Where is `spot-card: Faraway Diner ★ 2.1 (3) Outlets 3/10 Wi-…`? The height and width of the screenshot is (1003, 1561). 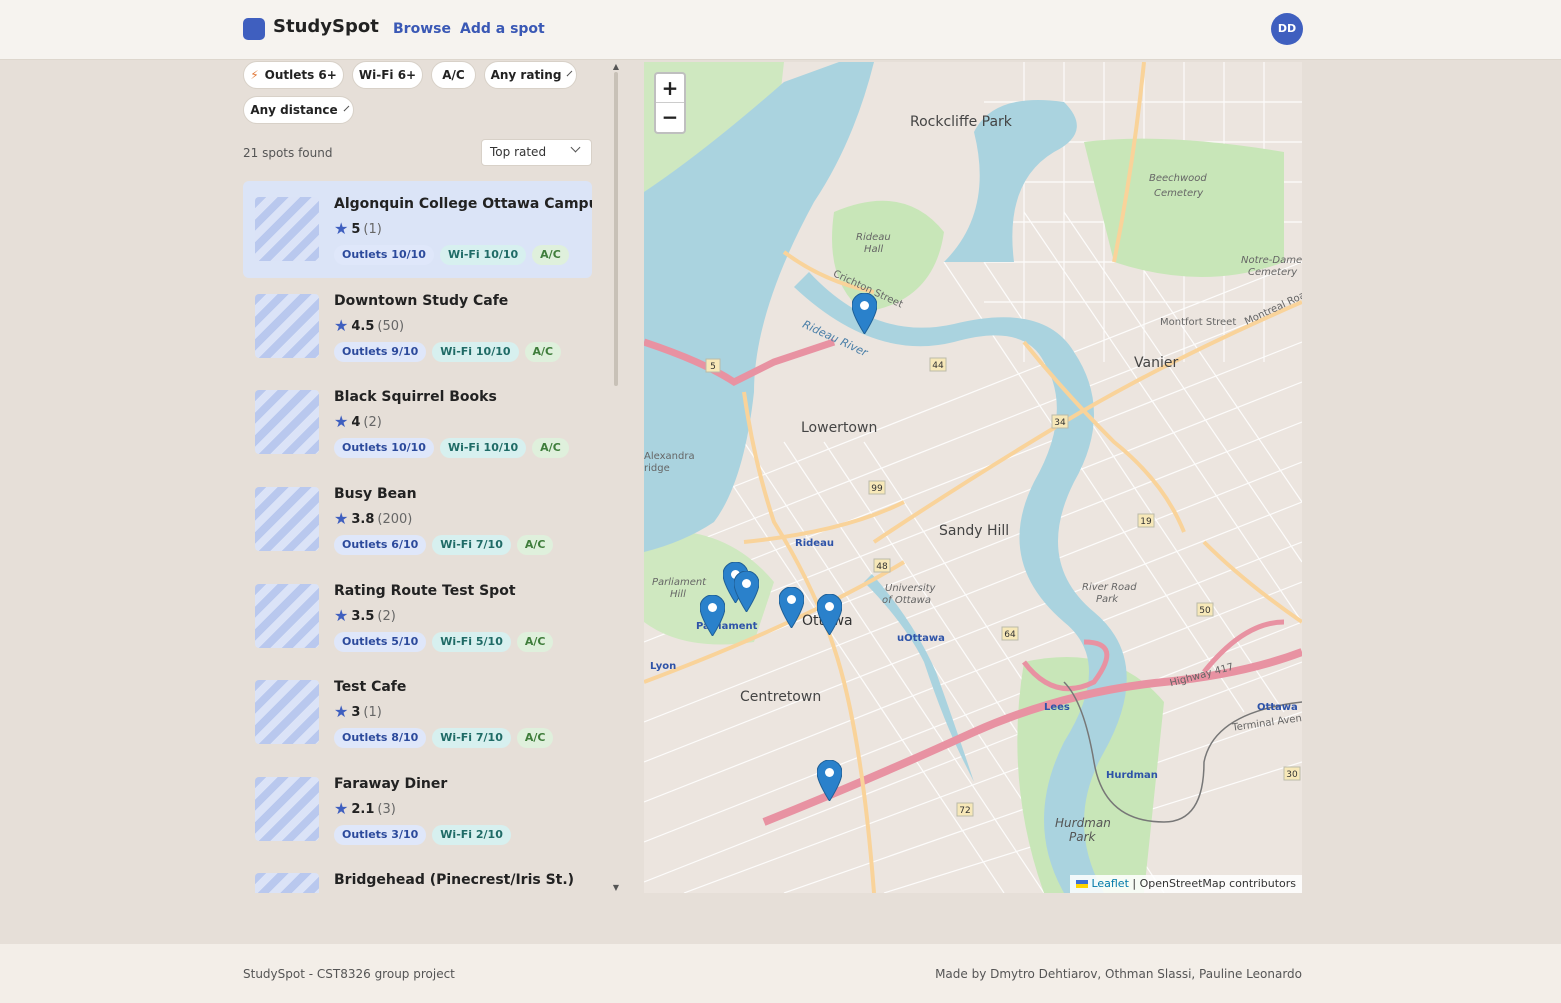
spot-card: Faraway Diner ★ 2.1 (3) Outlets 3/10 Wi-… is located at coordinates (417, 809).